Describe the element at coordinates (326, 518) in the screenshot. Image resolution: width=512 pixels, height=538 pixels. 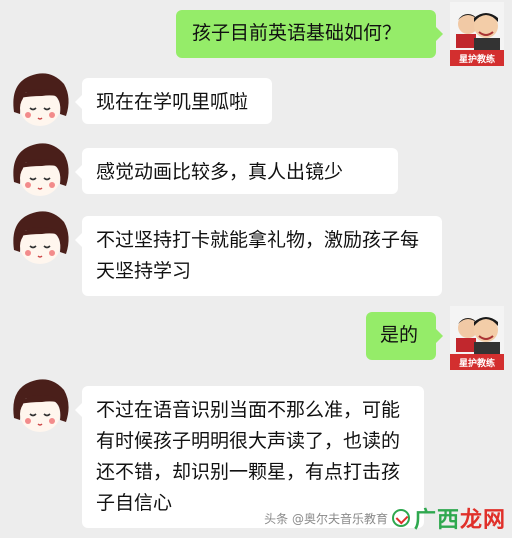
I see `watermark-source: 头条 @奥尔夫音乐教育` at that location.